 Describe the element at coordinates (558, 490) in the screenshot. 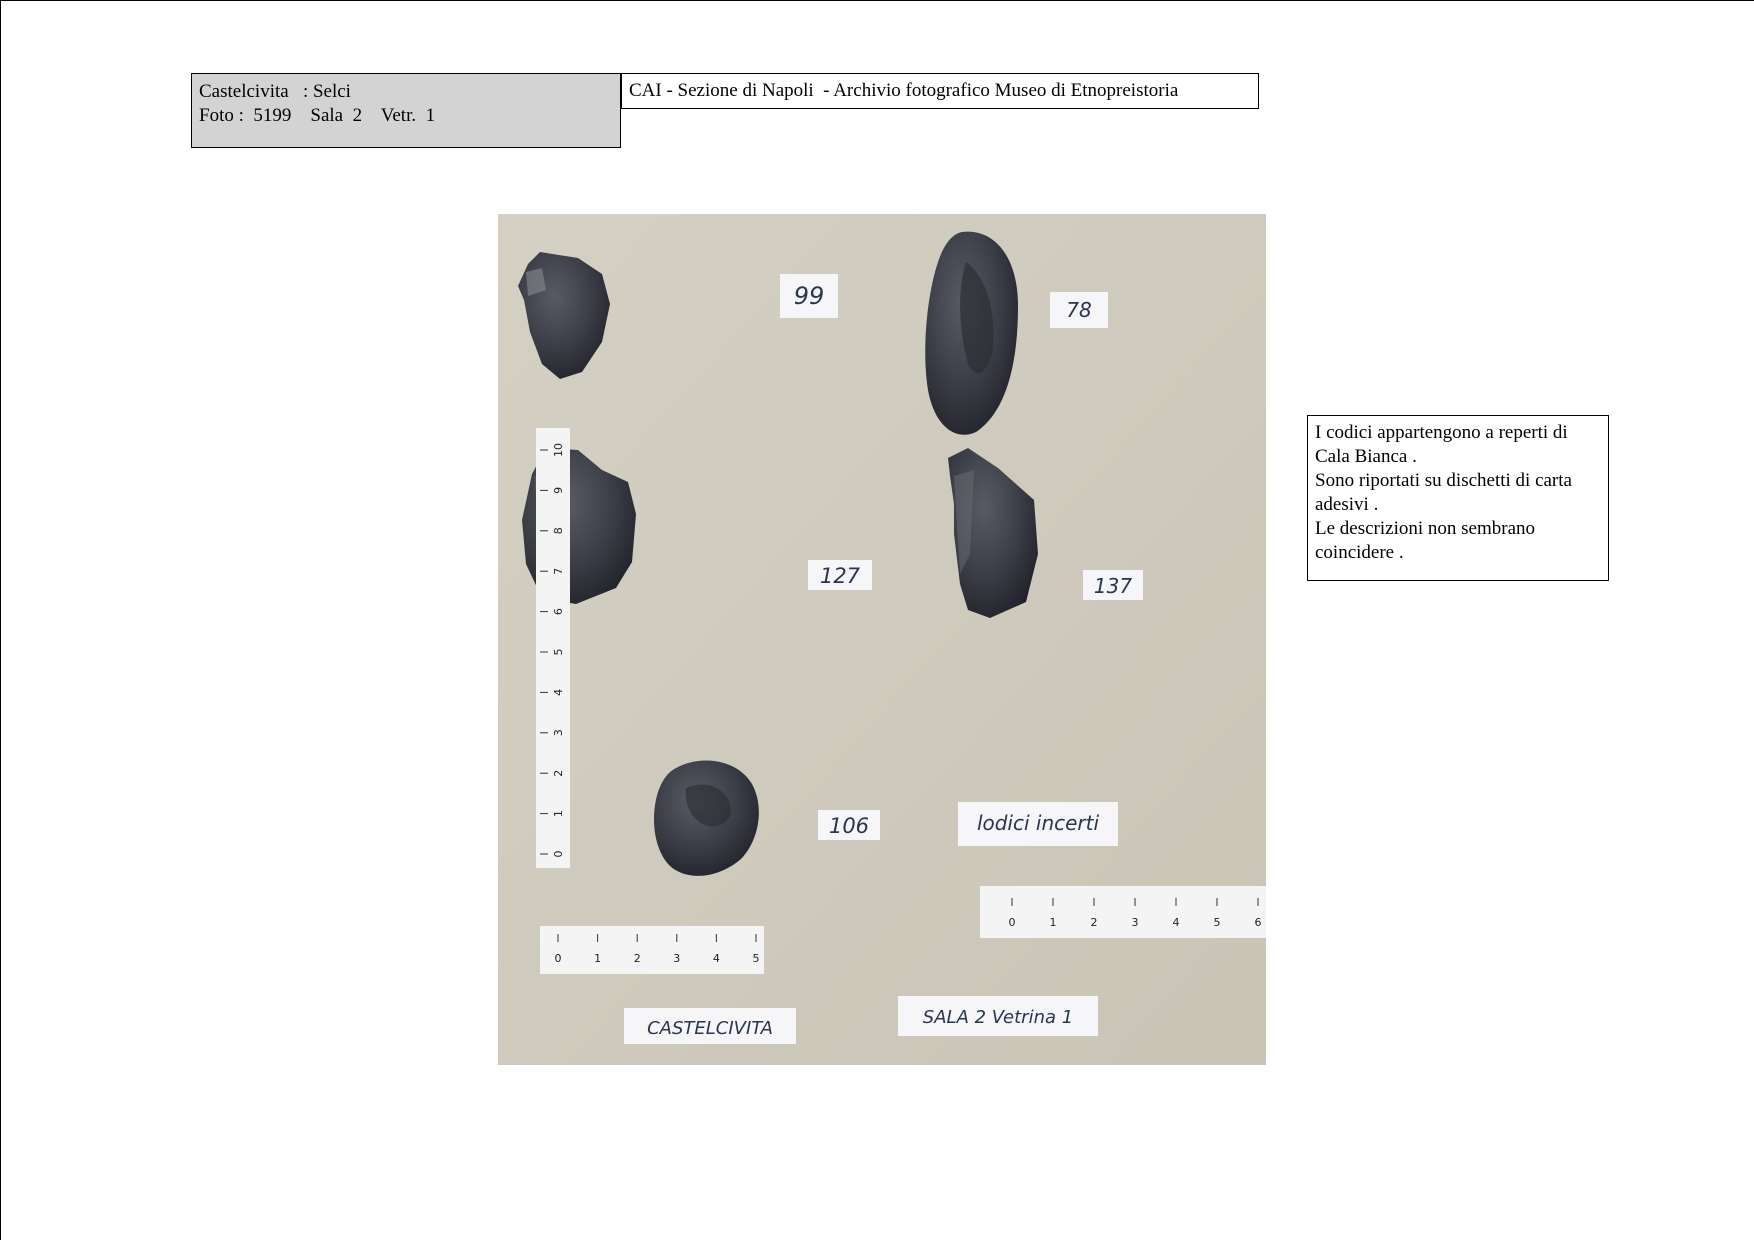

I see `ruler-number: 9` at that location.